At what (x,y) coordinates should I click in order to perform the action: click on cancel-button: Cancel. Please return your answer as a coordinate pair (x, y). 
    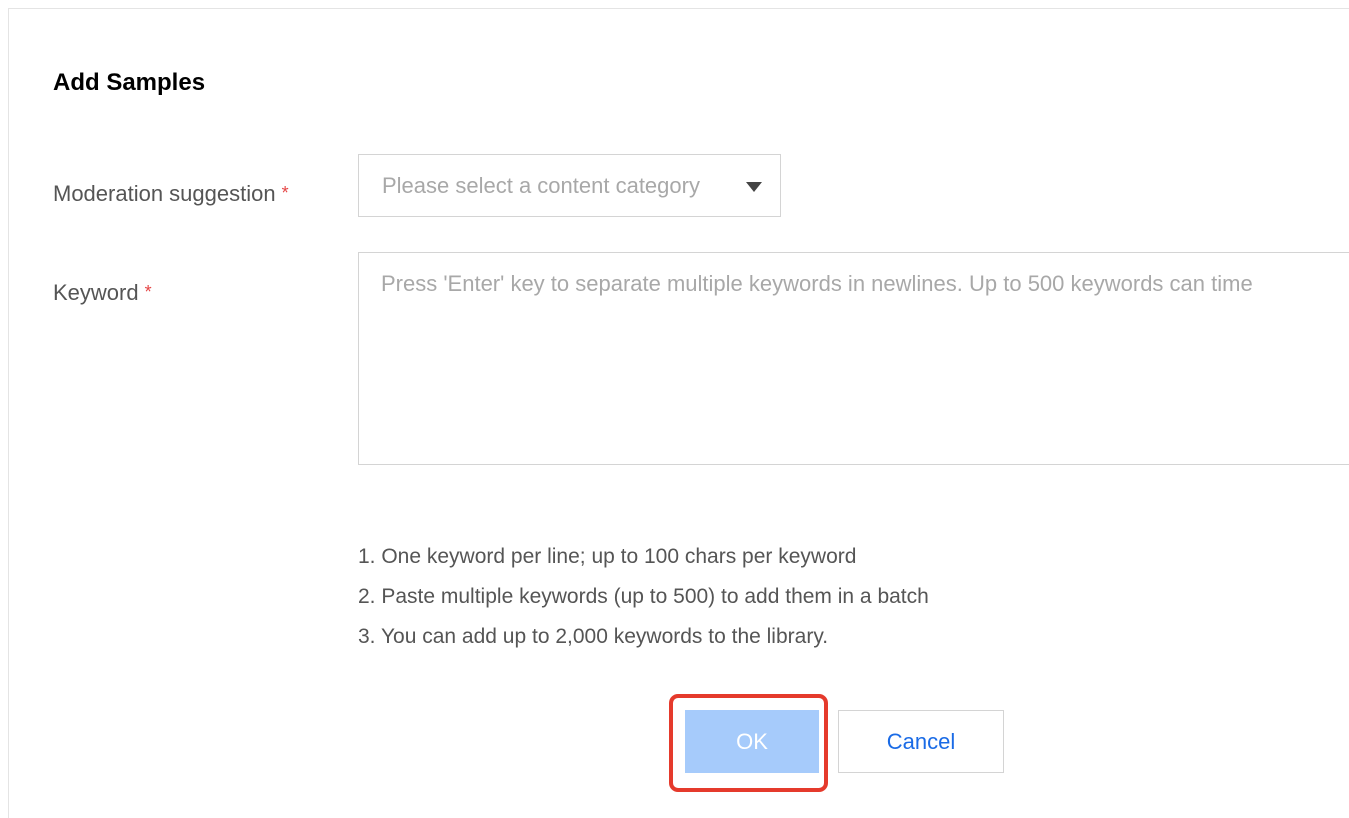
    Looking at the image, I should click on (921, 741).